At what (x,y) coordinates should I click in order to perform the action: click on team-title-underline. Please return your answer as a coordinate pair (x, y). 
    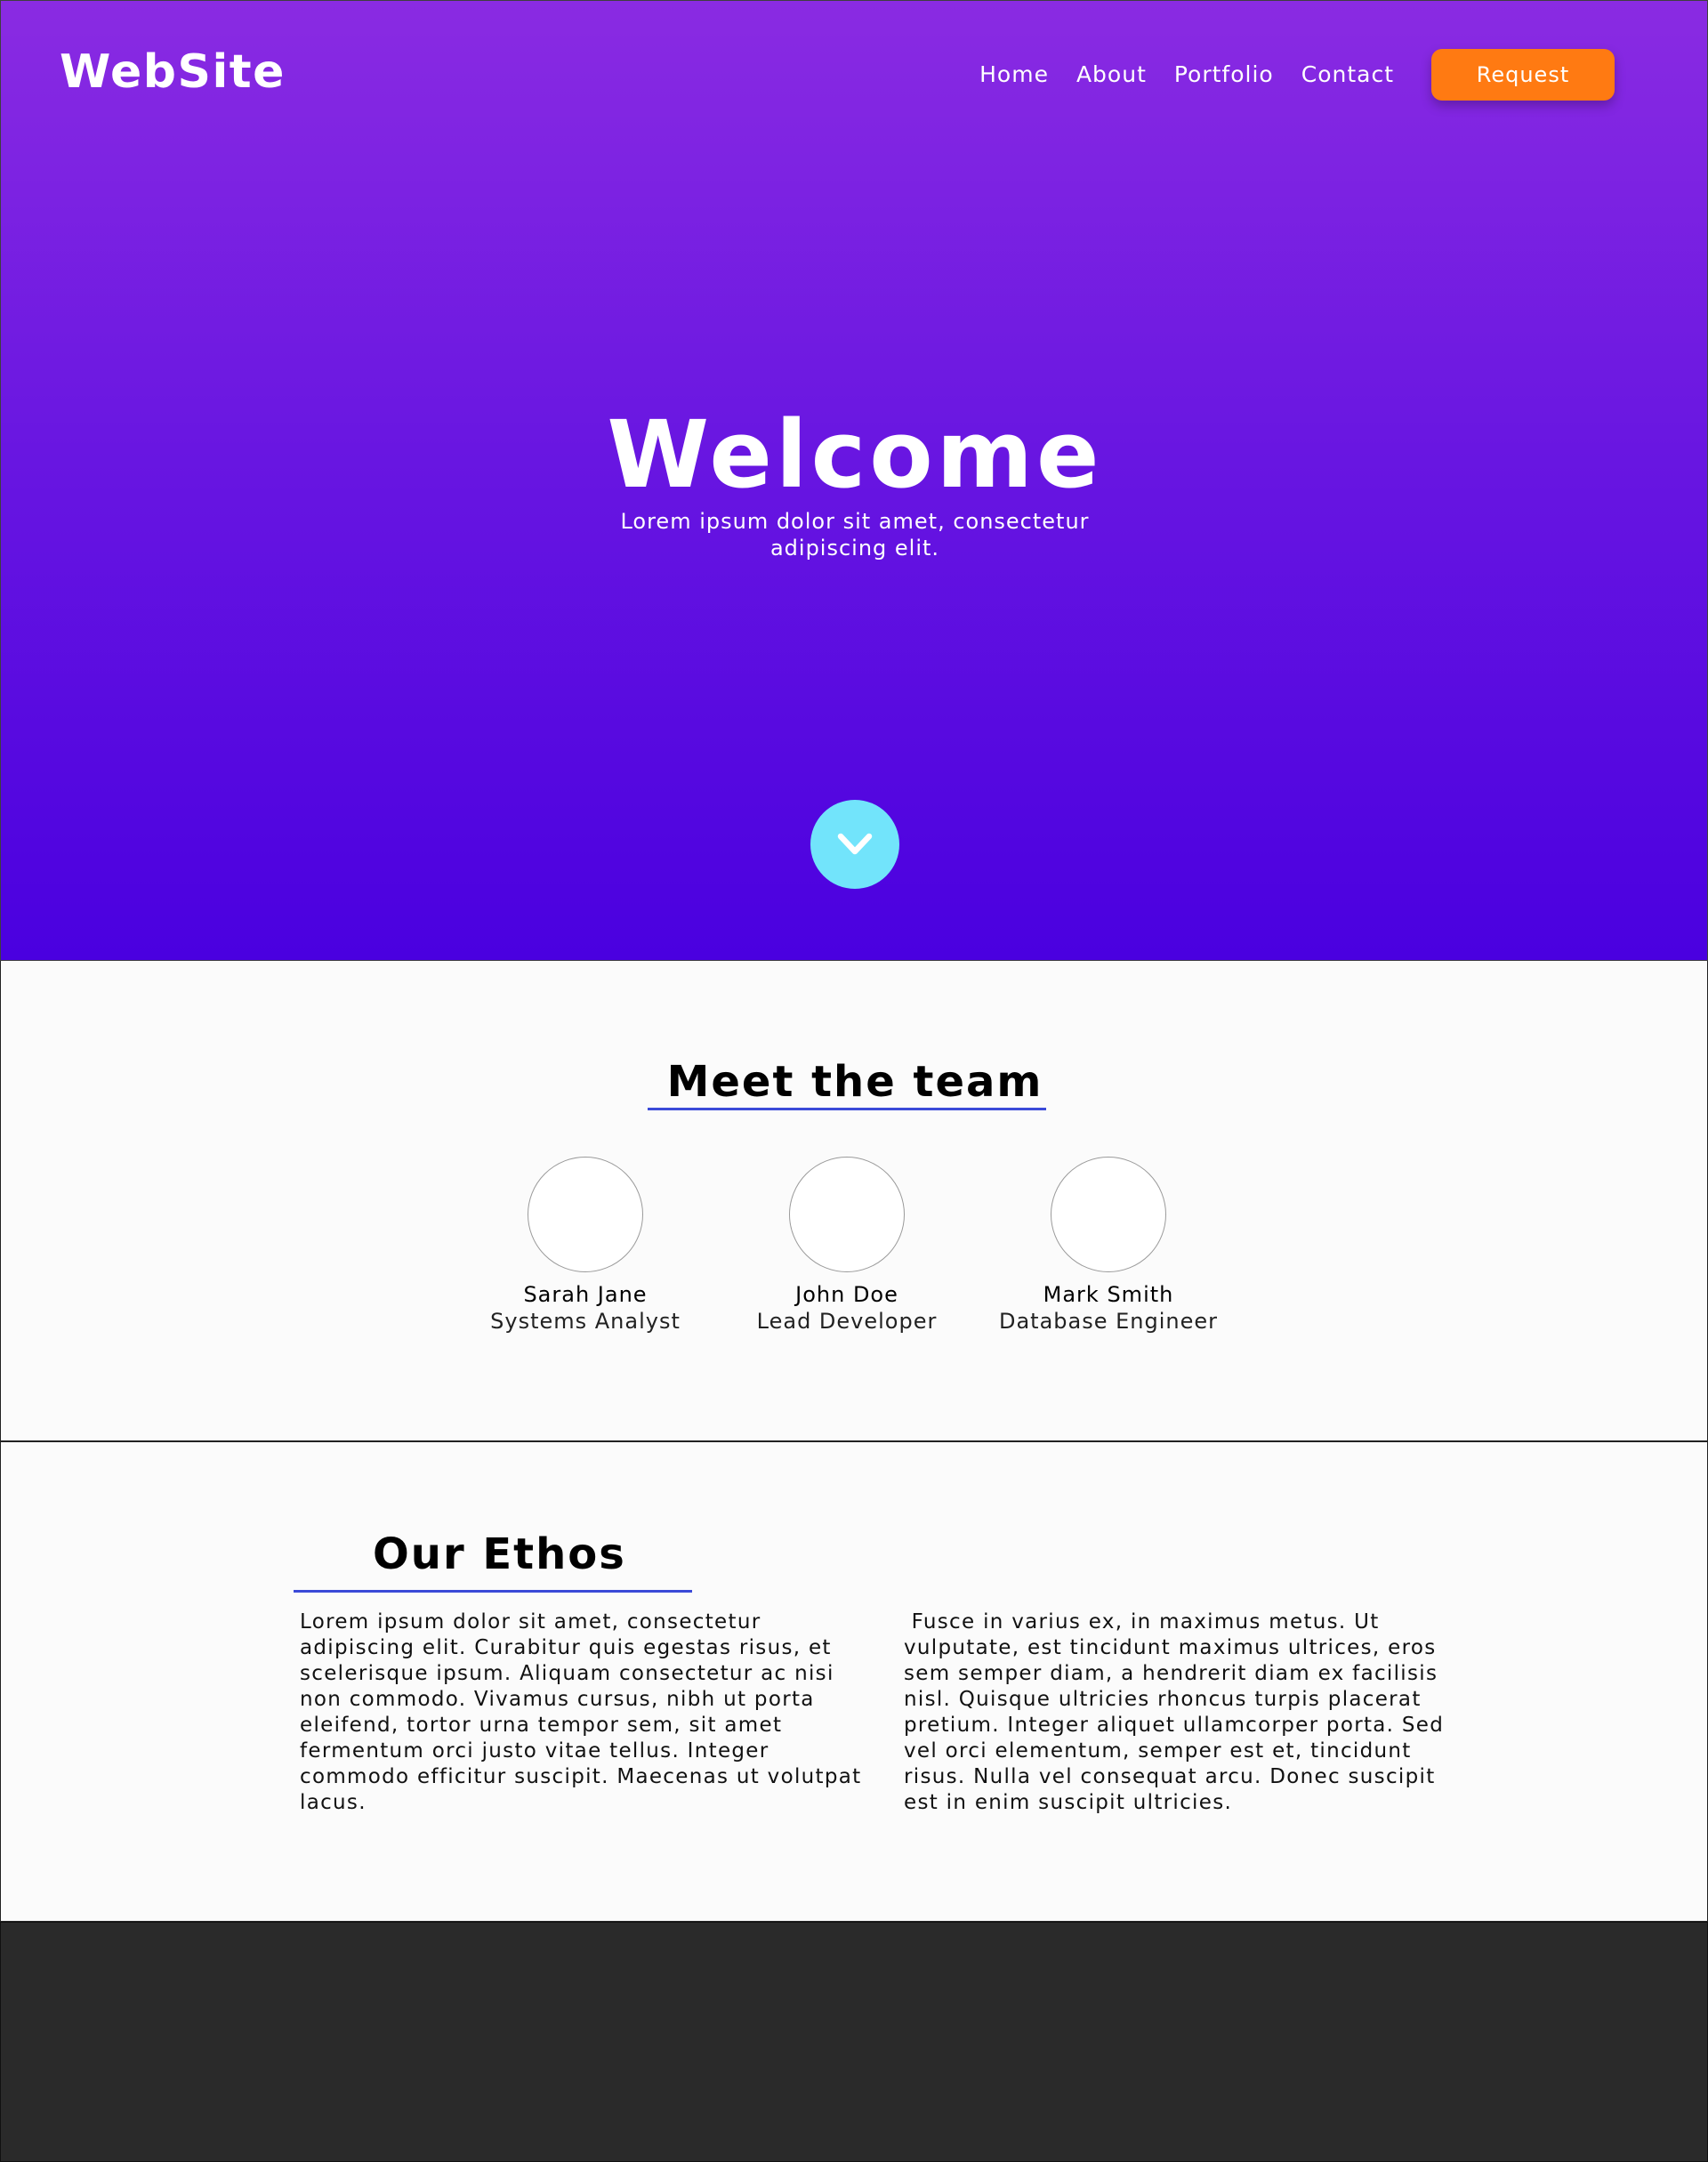
    Looking at the image, I should click on (847, 1109).